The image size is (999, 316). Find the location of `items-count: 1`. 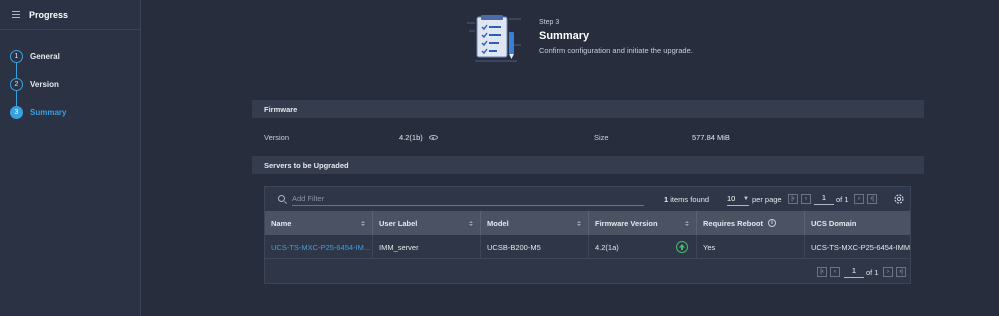

items-count: 1 is located at coordinates (666, 199).